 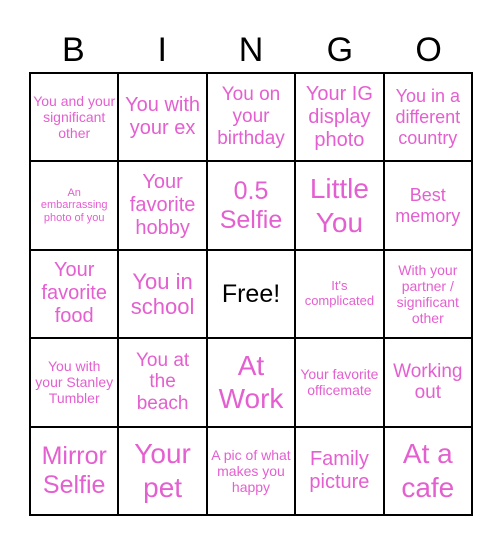 I want to click on header-letter-i: I, so click(x=162, y=50).